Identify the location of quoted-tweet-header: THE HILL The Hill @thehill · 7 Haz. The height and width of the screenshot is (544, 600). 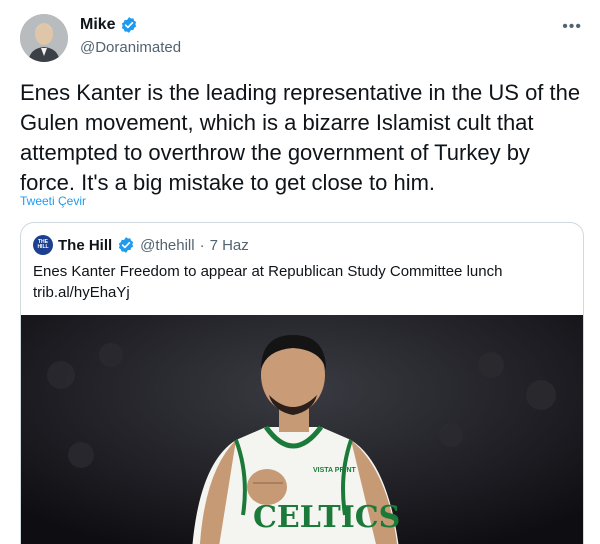
(141, 245).